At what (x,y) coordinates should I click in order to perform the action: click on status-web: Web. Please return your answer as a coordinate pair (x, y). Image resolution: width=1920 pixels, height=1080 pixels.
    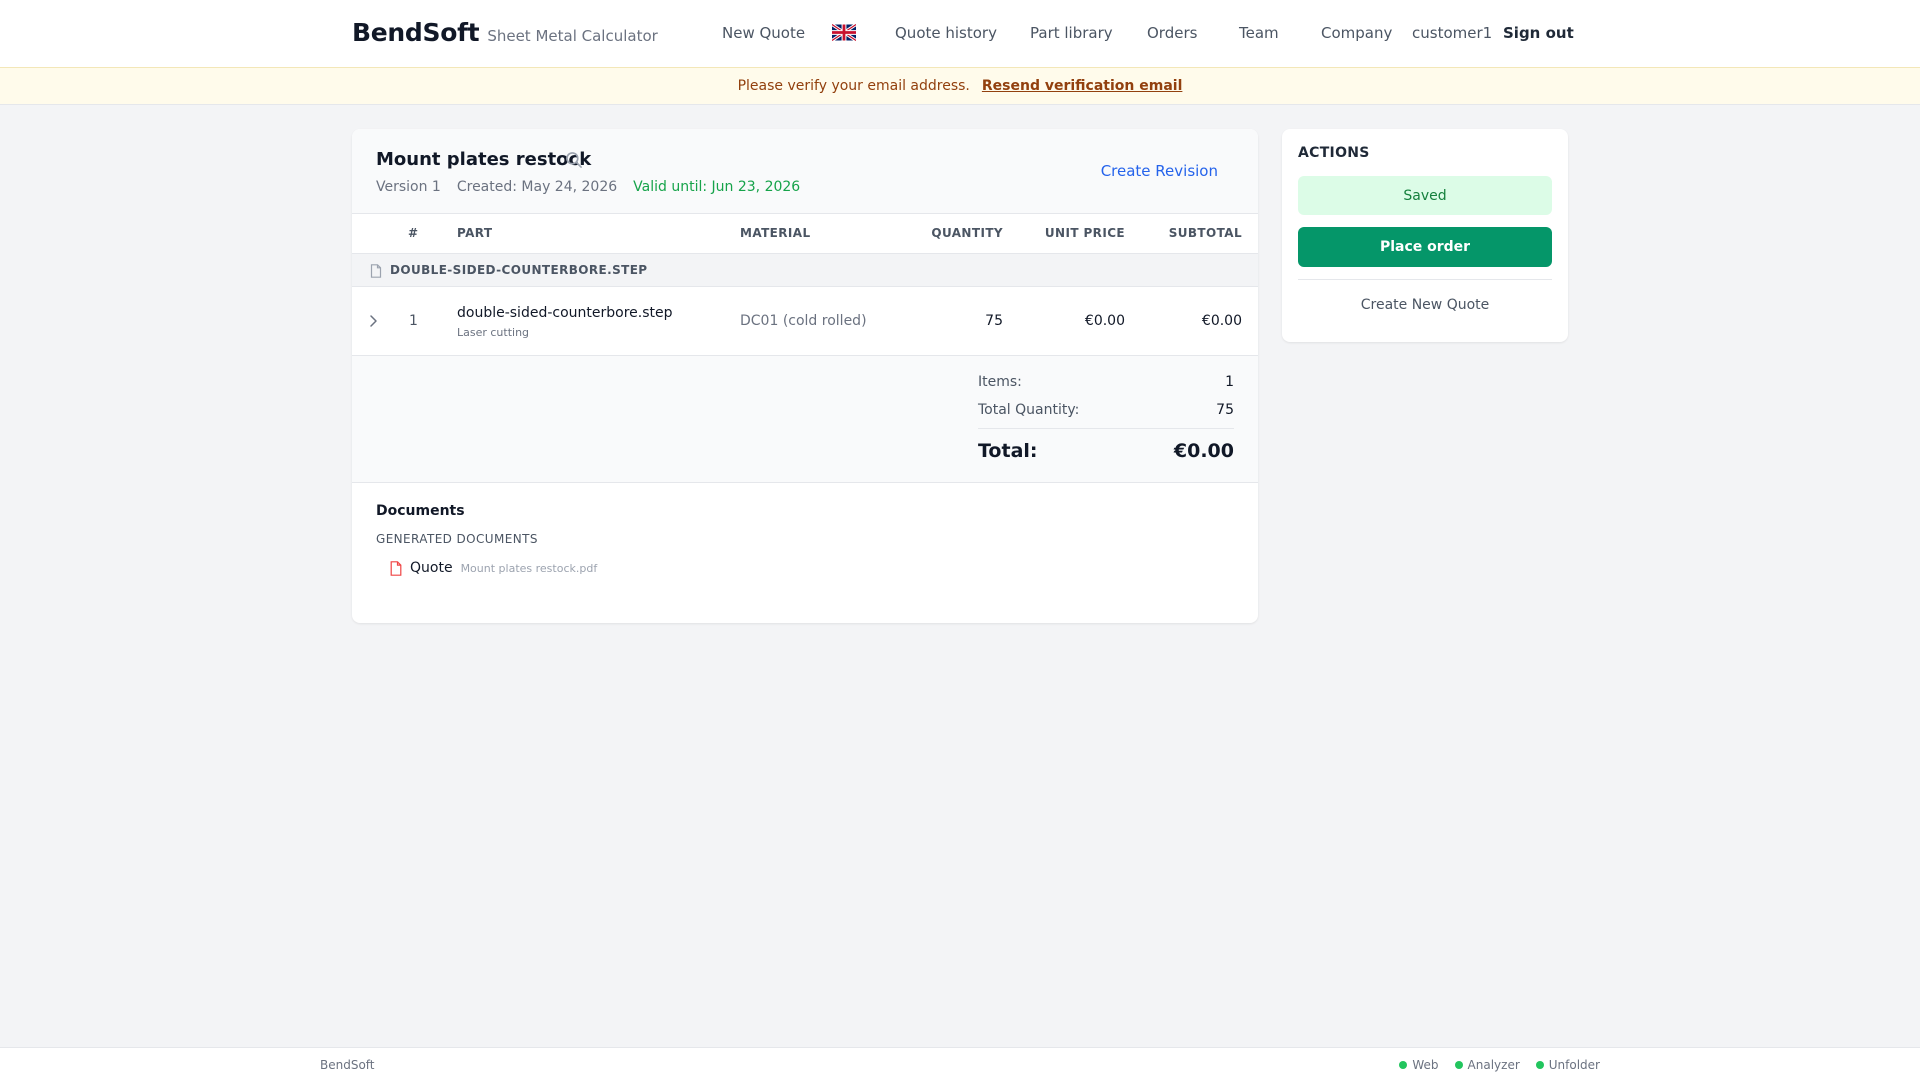
    Looking at the image, I should click on (1419, 1065).